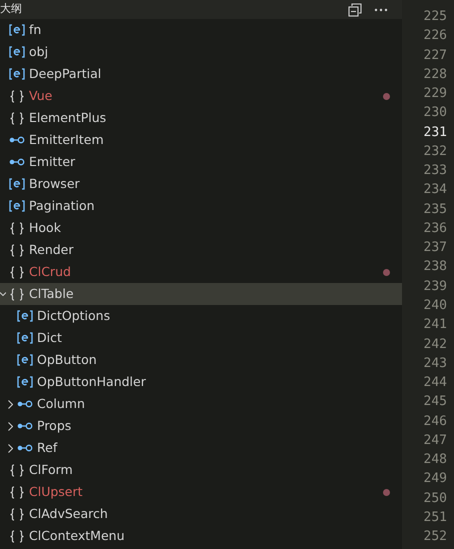  What do you see at coordinates (435, 267) in the screenshot?
I see `line-number: 238` at bounding box center [435, 267].